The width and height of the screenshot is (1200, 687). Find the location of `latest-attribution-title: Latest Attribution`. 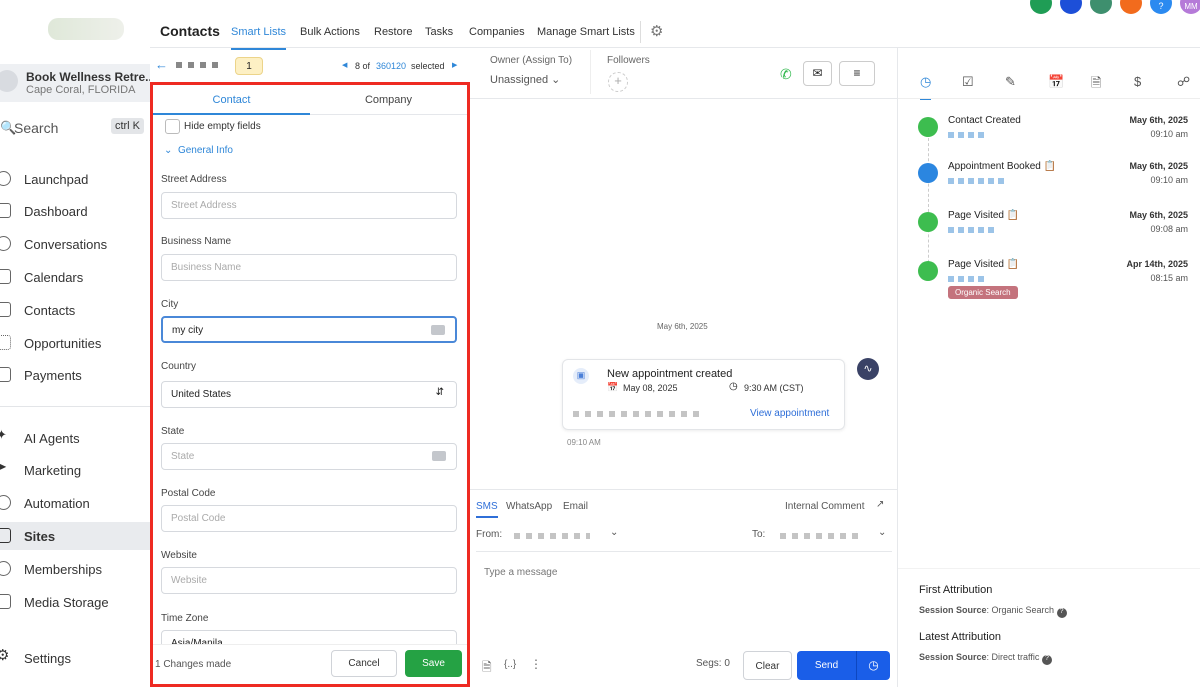

latest-attribution-title: Latest Attribution is located at coordinates (960, 637).